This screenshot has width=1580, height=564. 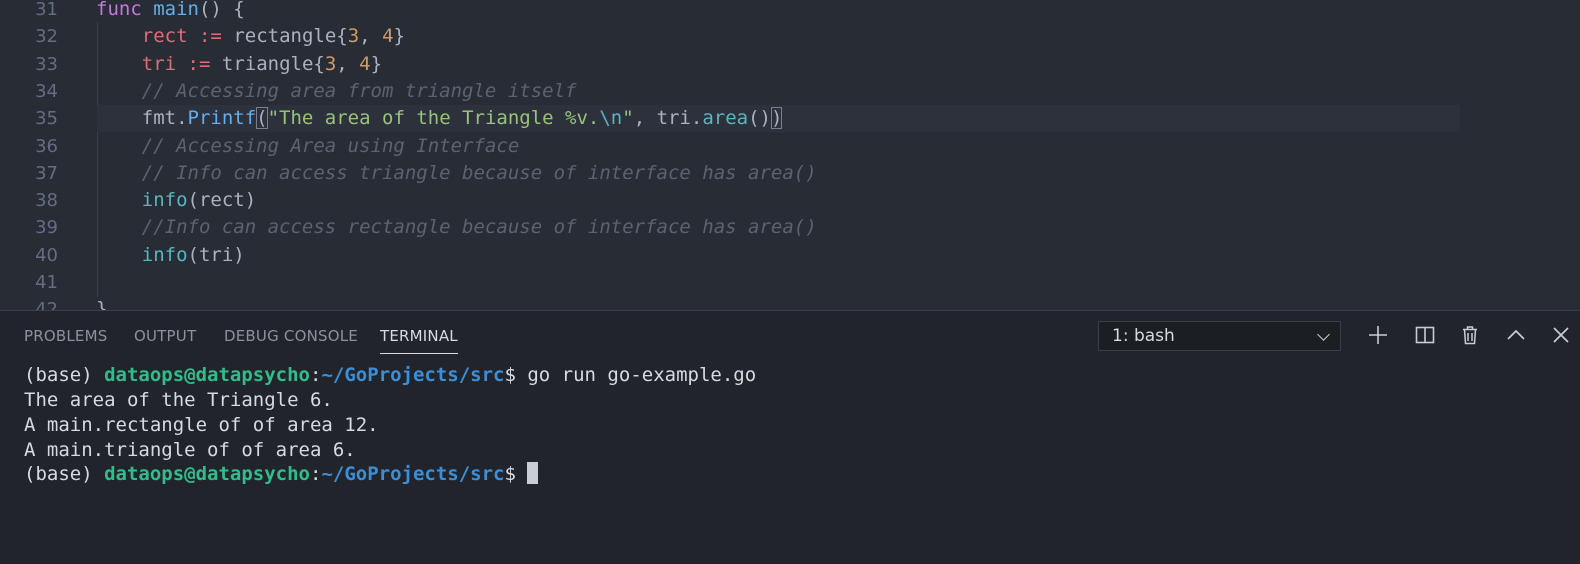 What do you see at coordinates (790, 146) in the screenshot?
I see `code-line: 36 // Accessing Area using Interface` at bounding box center [790, 146].